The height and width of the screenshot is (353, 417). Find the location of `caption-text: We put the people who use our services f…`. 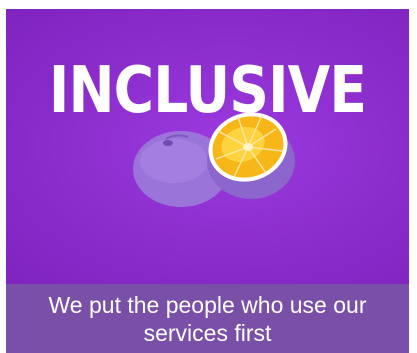

caption-text: We put the people who use our services f… is located at coordinates (207, 318).